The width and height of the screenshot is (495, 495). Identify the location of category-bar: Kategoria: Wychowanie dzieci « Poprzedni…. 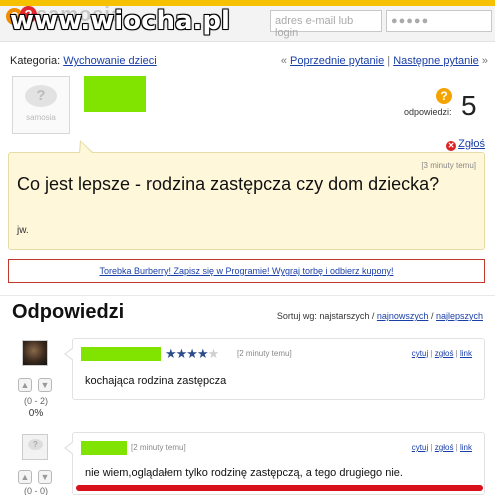
(249, 61).